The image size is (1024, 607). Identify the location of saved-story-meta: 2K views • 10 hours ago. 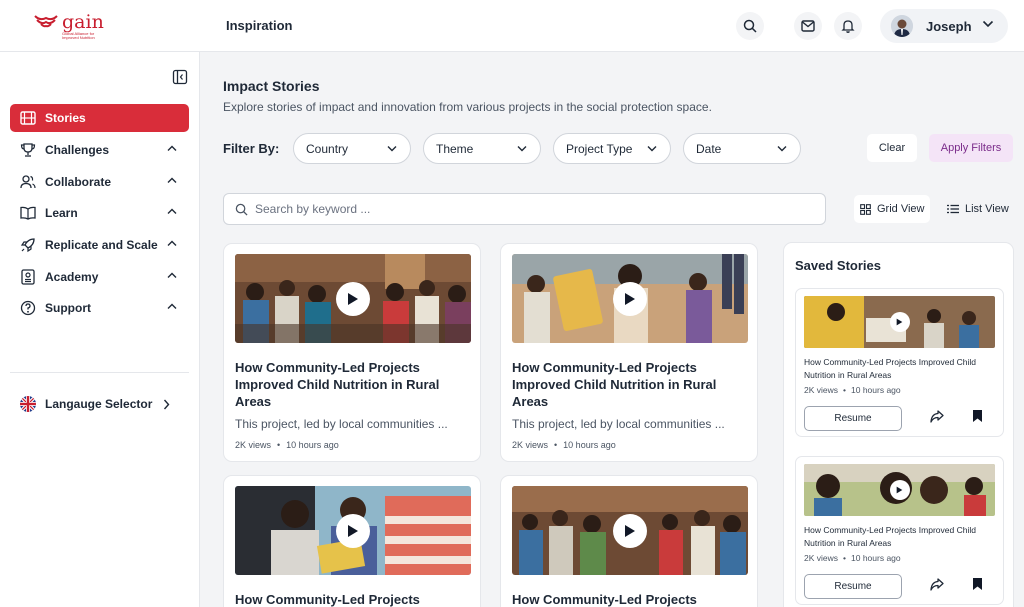
(852, 558).